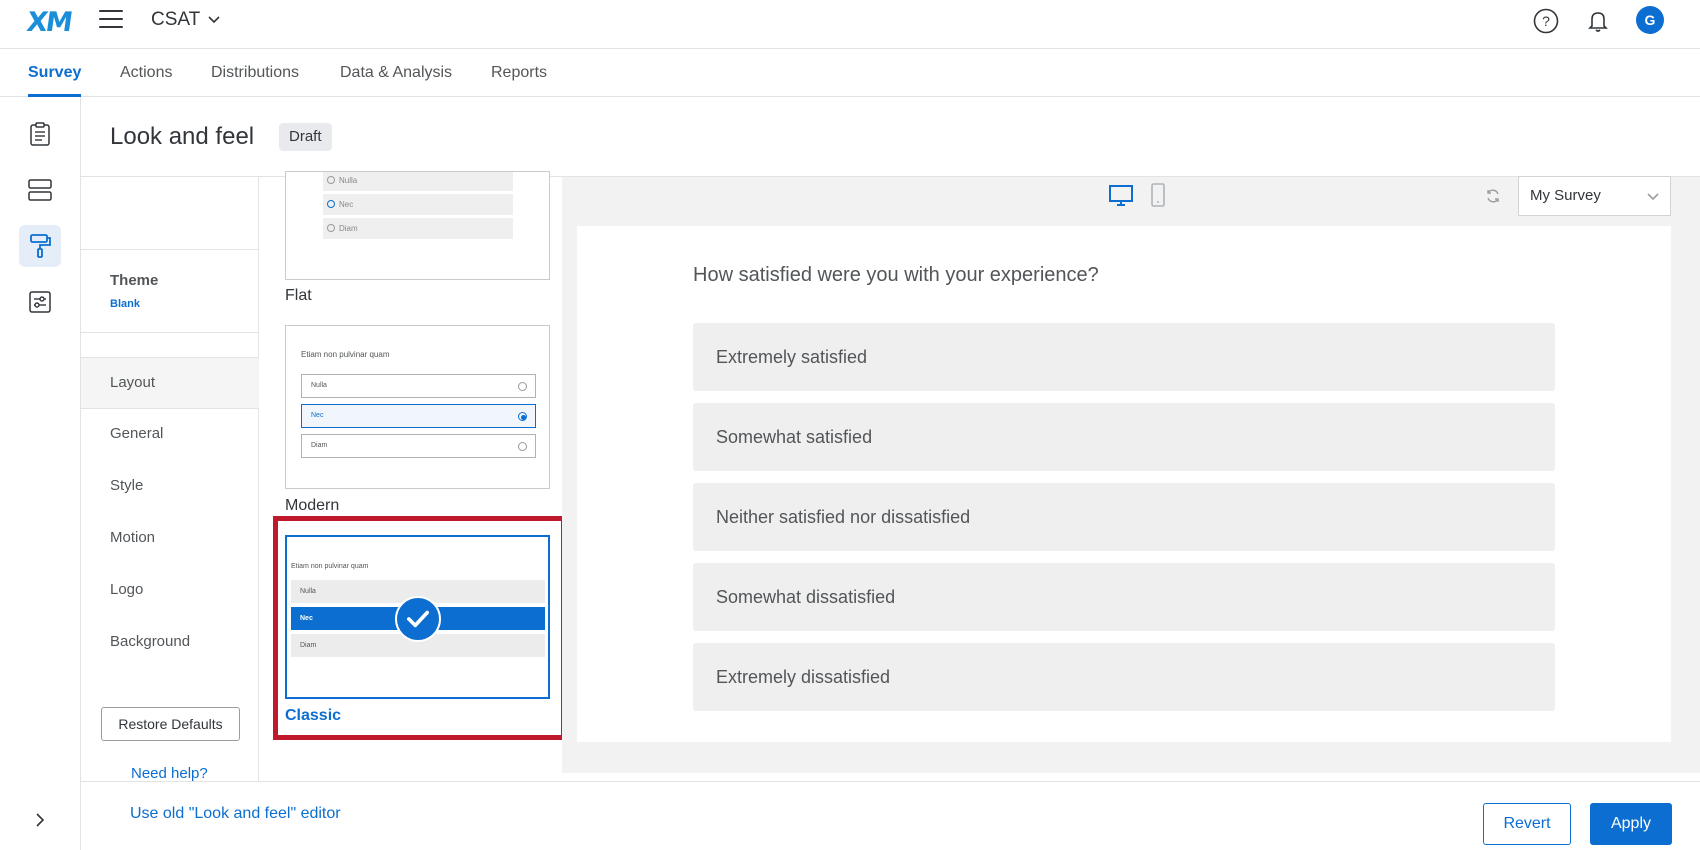  Describe the element at coordinates (40, 302) in the screenshot. I see `survey-options-icon` at that location.